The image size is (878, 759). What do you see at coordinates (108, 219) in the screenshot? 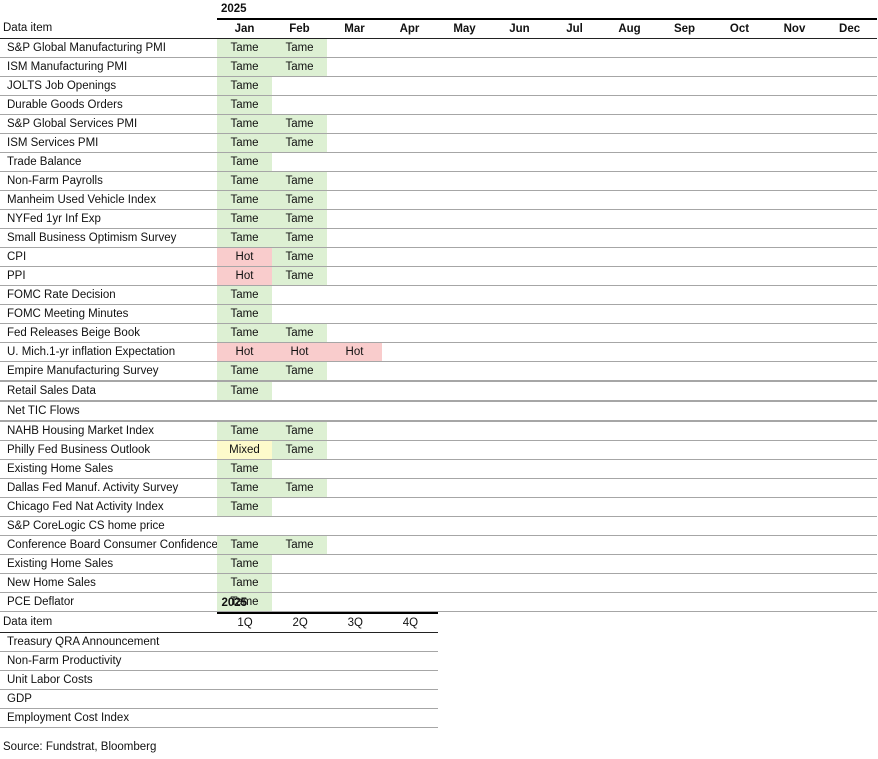
I see `data-item-label: NYFed 1yr Inf Exp` at bounding box center [108, 219].